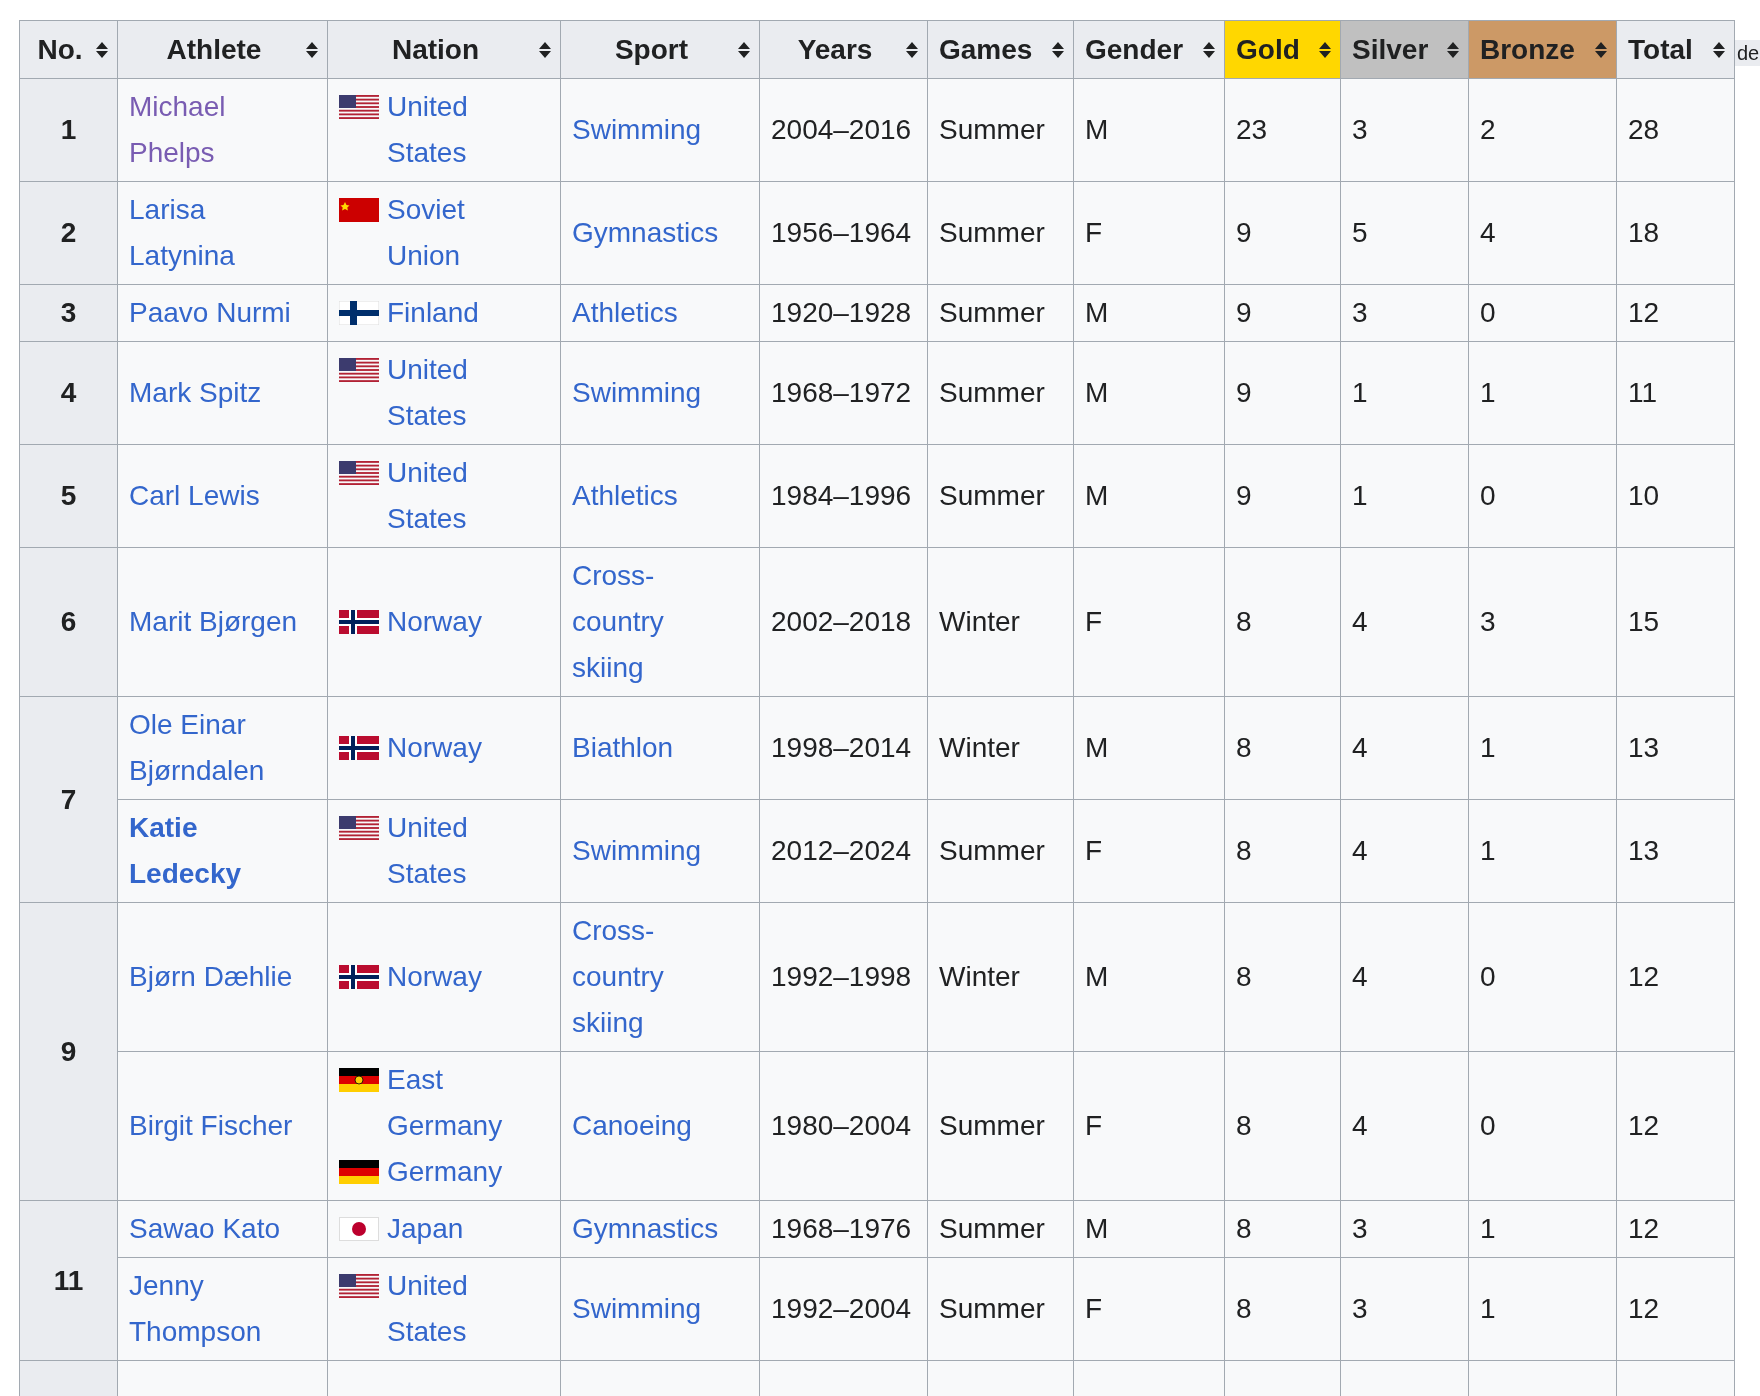  I want to click on table-cell: F, so click(1149, 851).